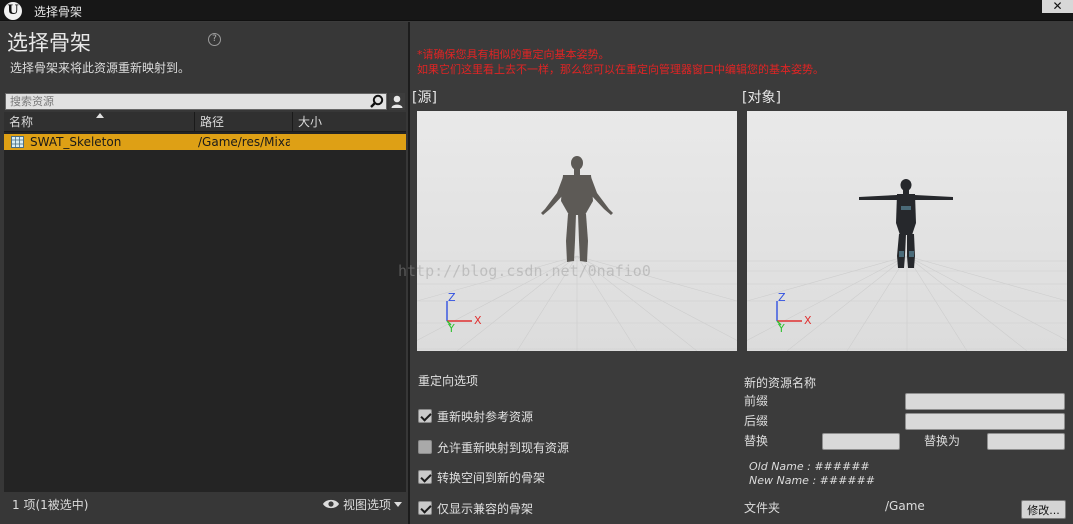 Image resolution: width=1073 pixels, height=524 pixels. Describe the element at coordinates (397, 101) in the screenshot. I see `user-filter-icon` at that location.